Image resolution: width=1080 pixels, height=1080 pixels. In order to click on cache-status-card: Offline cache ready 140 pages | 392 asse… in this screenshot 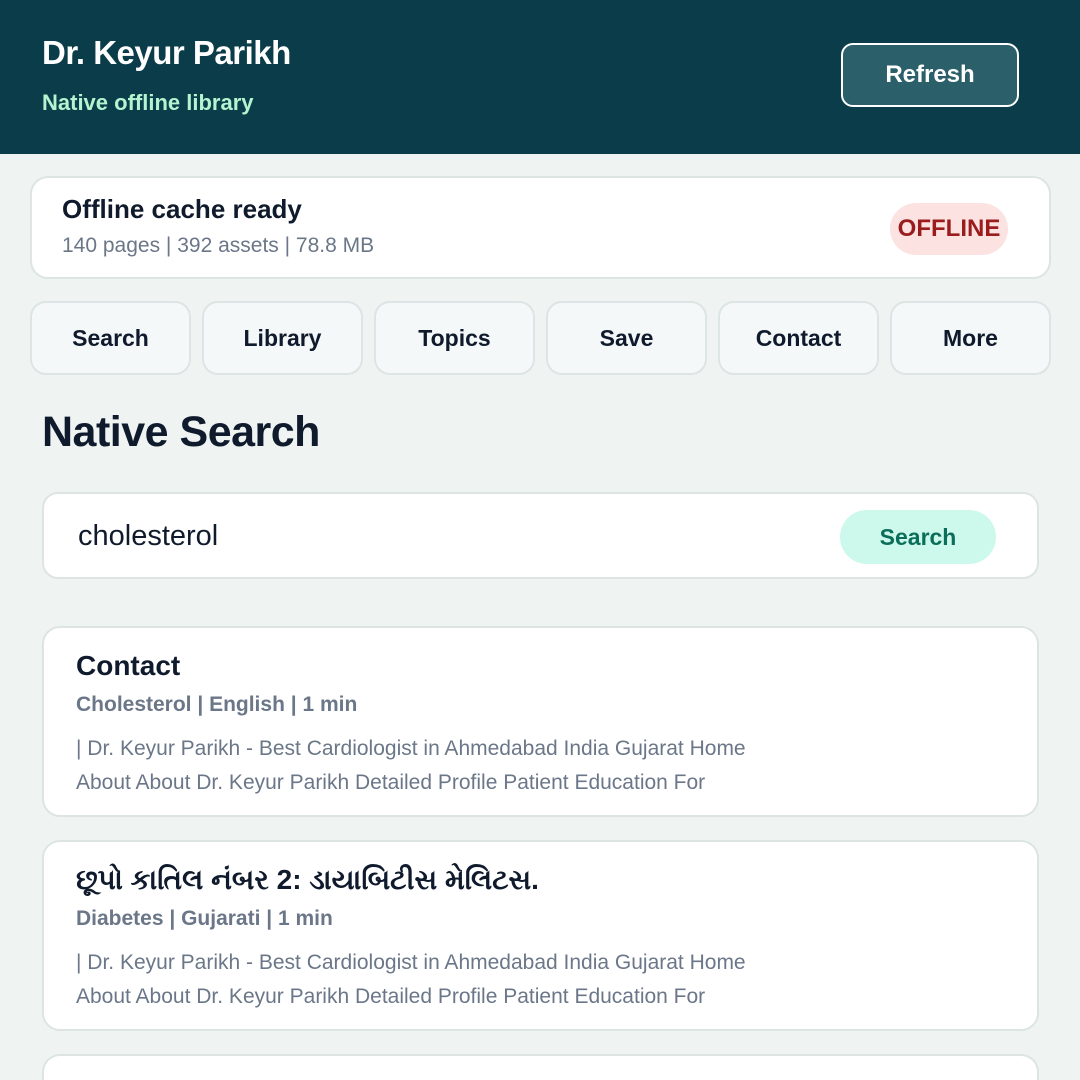, I will do `click(540, 227)`.